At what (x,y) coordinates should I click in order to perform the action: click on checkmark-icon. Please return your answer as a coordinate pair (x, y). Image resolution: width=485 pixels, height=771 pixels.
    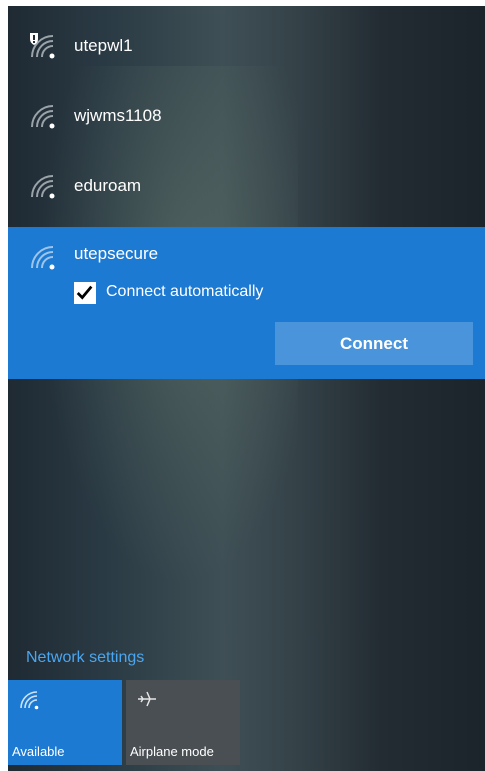
    Looking at the image, I should click on (84, 292).